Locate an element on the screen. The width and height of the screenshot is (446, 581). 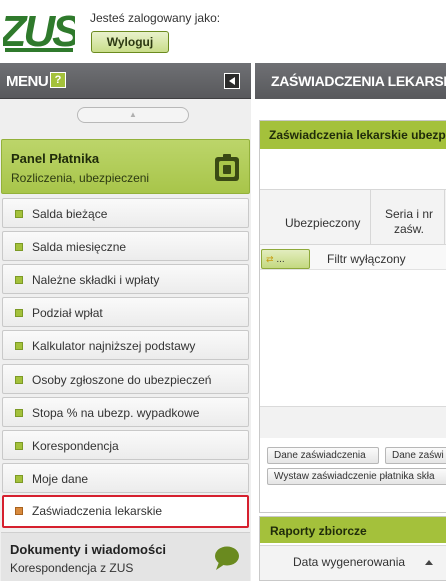
certificates-panel-header: Zaświadczenia lekarskie ubezp is located at coordinates (353, 135).